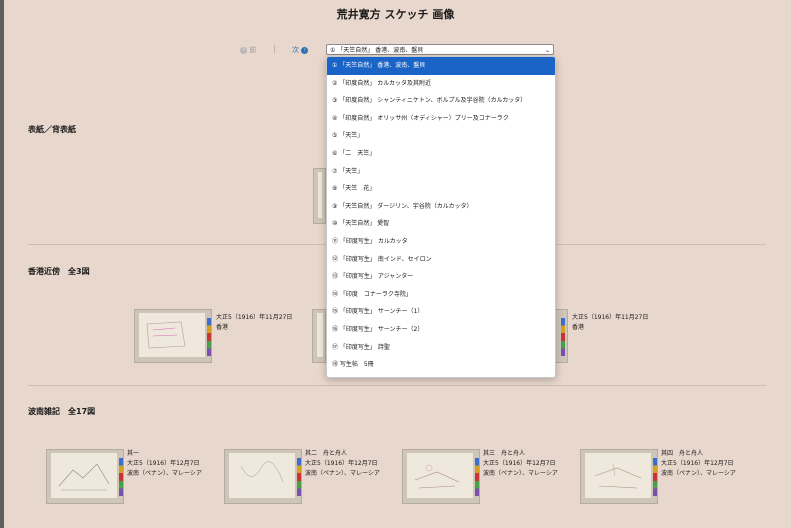 The image size is (791, 528). What do you see at coordinates (682, 453) in the screenshot?
I see `sketch-heading: 其四 舟と舟人` at bounding box center [682, 453].